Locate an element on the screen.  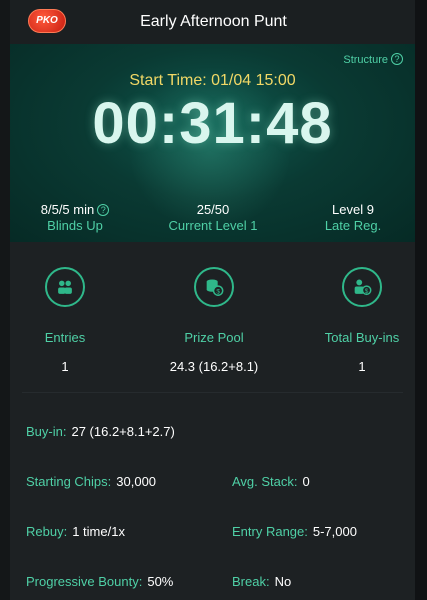
page-title: Early Afternoon Punt is located at coordinates (213, 21).